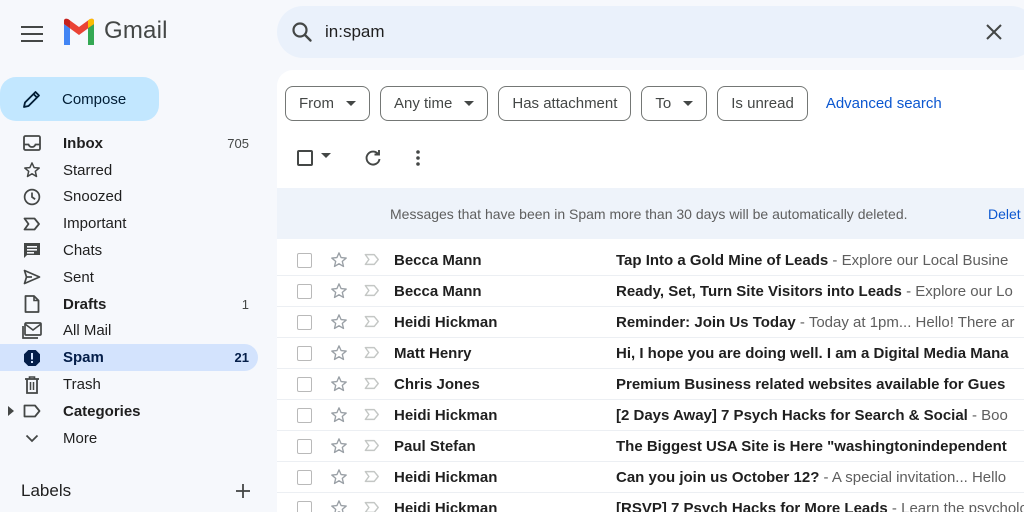 Image resolution: width=1024 pixels, height=512 pixels. I want to click on advanced-search-link: Advanced search, so click(884, 103).